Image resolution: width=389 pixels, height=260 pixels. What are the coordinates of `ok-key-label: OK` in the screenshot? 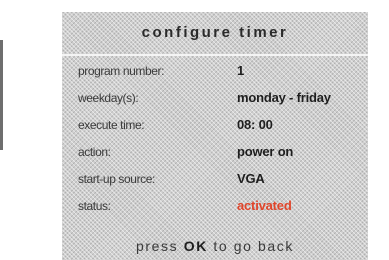 It's located at (195, 246).